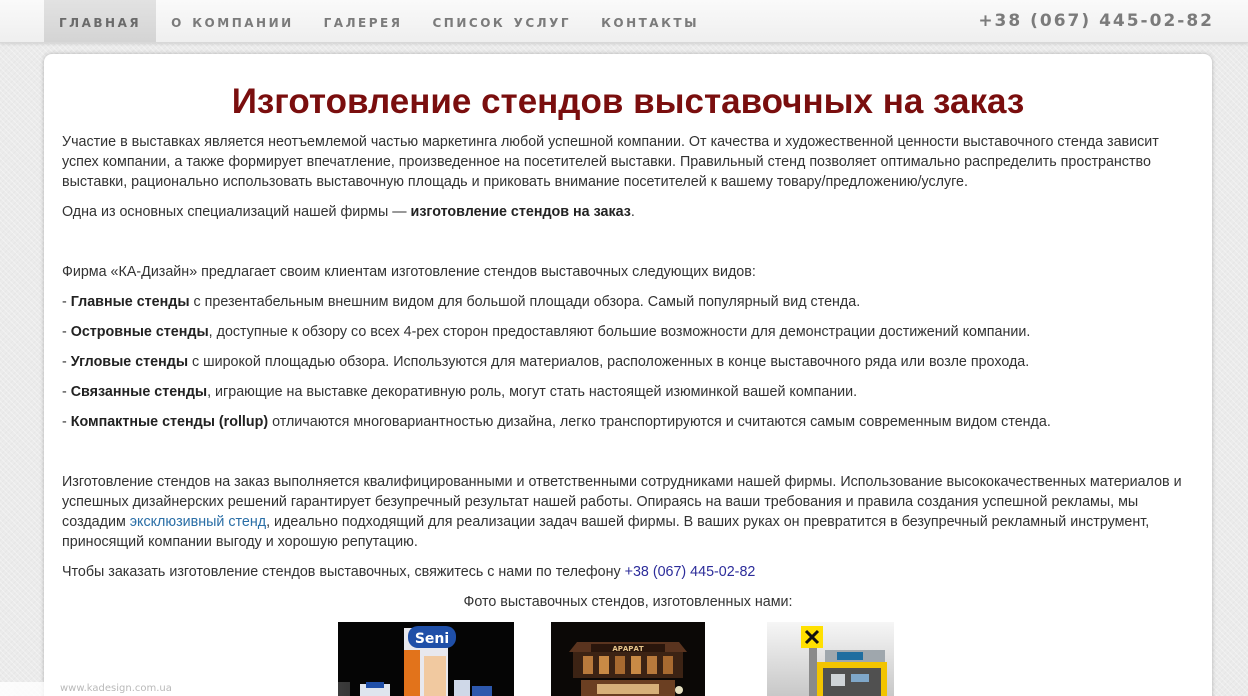  Describe the element at coordinates (175, 689) in the screenshot. I see `site-watermark: www.kadesign.com.ua` at that location.